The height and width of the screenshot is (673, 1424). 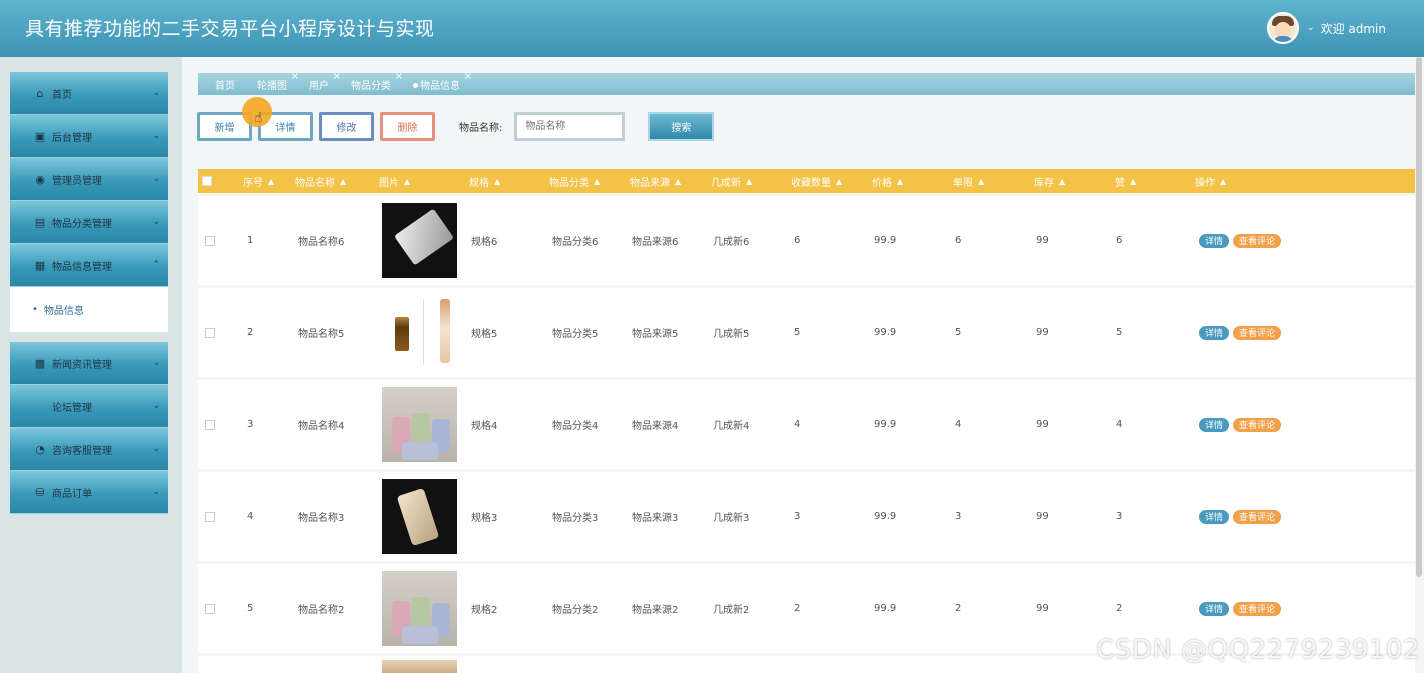 I want to click on sidebar-item-support: ◔ 咨询客服管理 ⌄, so click(x=89, y=449).